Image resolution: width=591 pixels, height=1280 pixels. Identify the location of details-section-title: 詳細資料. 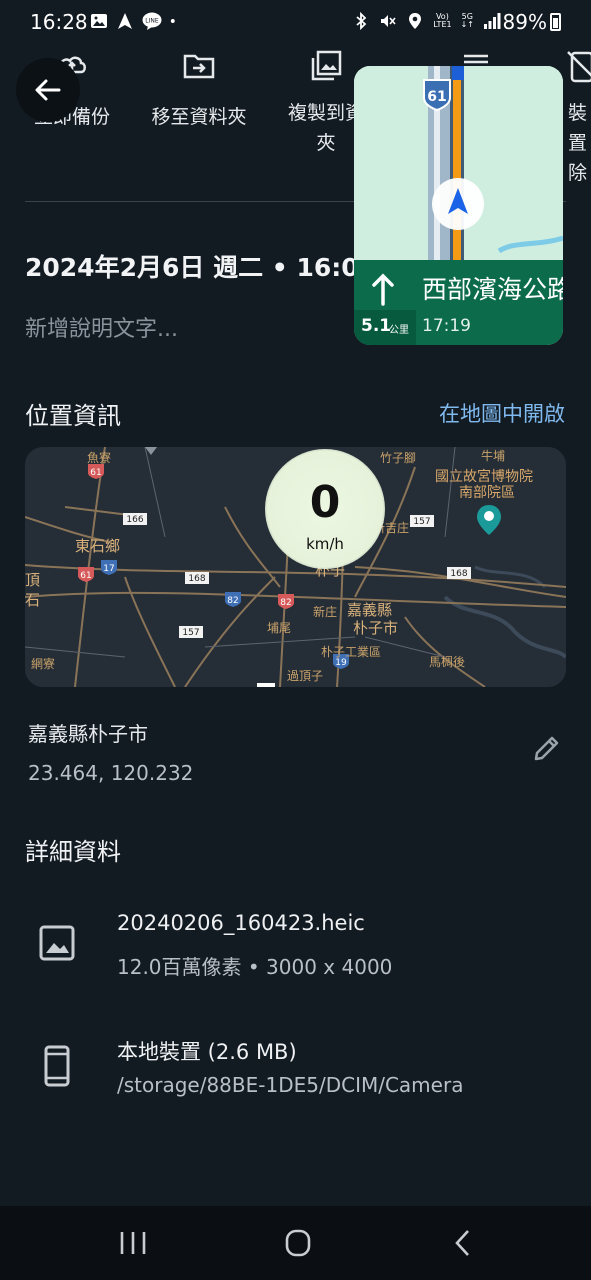
(73, 852).